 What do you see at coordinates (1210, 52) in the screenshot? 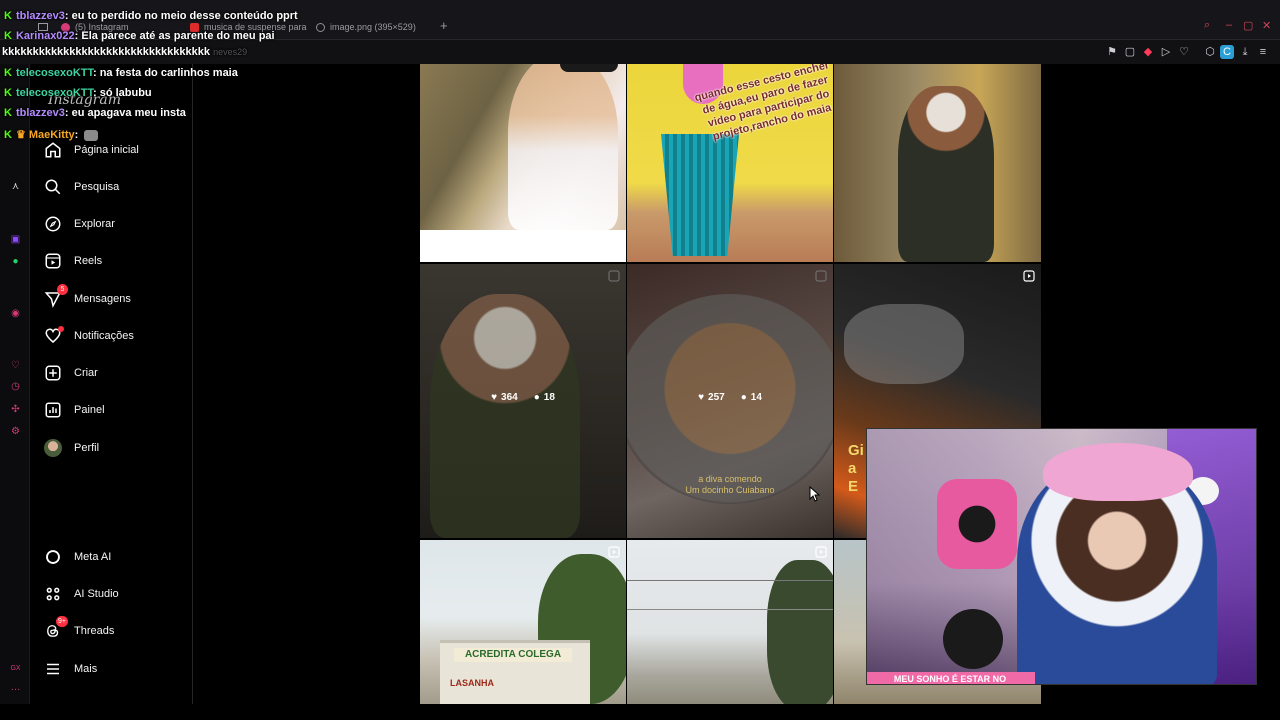
I see `extensions-icon: ⬡` at bounding box center [1210, 52].